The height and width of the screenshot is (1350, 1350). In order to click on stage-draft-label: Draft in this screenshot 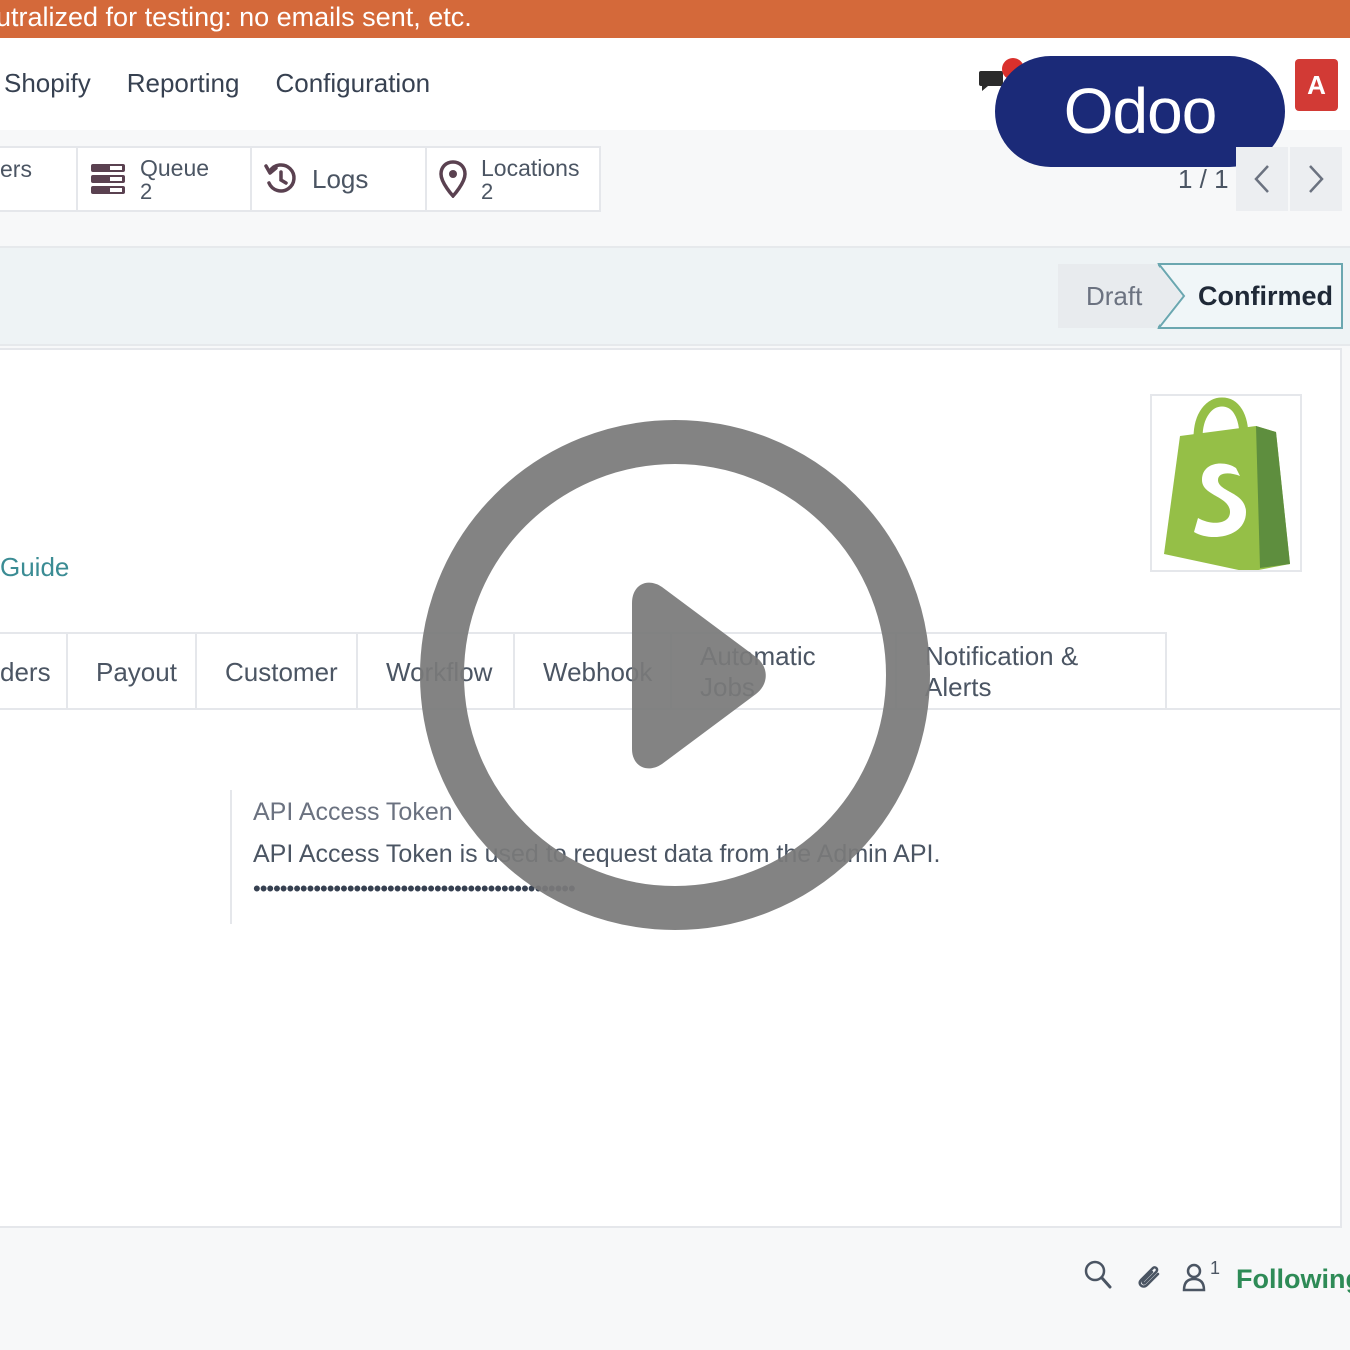, I will do `click(1114, 296)`.